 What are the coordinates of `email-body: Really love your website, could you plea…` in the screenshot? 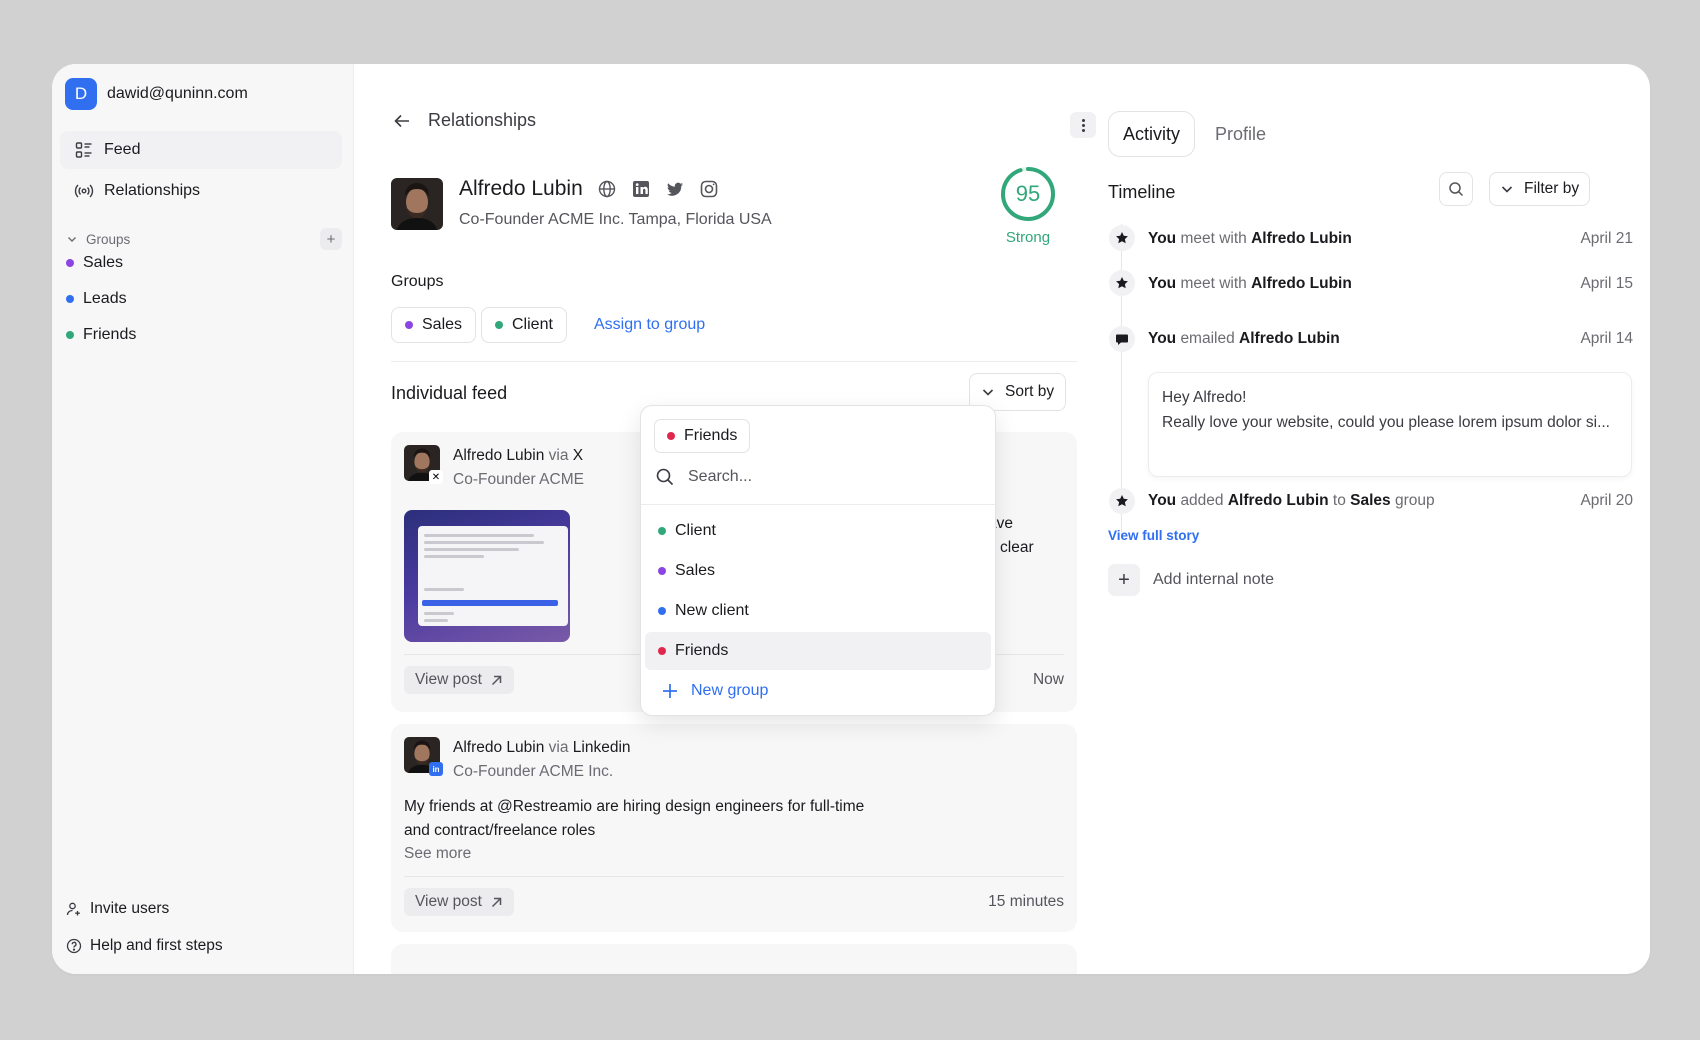 It's located at (1386, 422).